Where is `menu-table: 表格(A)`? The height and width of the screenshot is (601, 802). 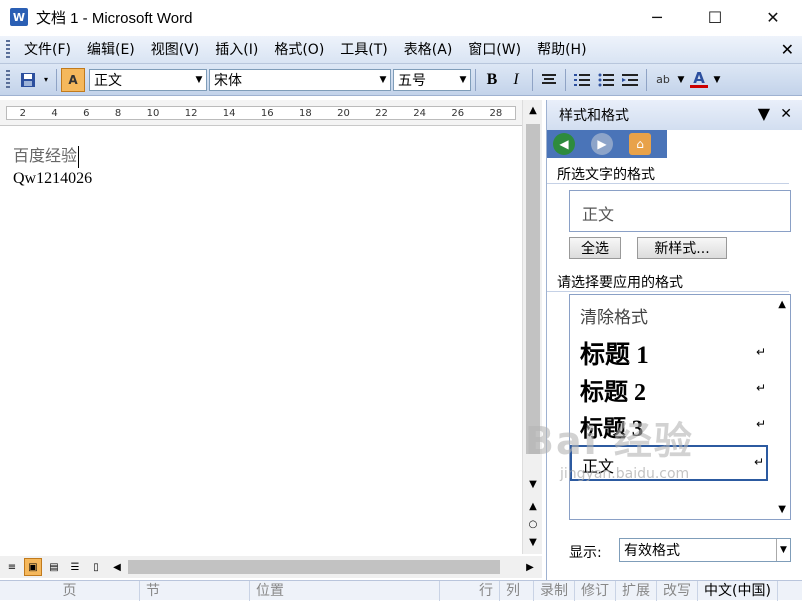
menu-table: 表格(A) is located at coordinates (428, 50).